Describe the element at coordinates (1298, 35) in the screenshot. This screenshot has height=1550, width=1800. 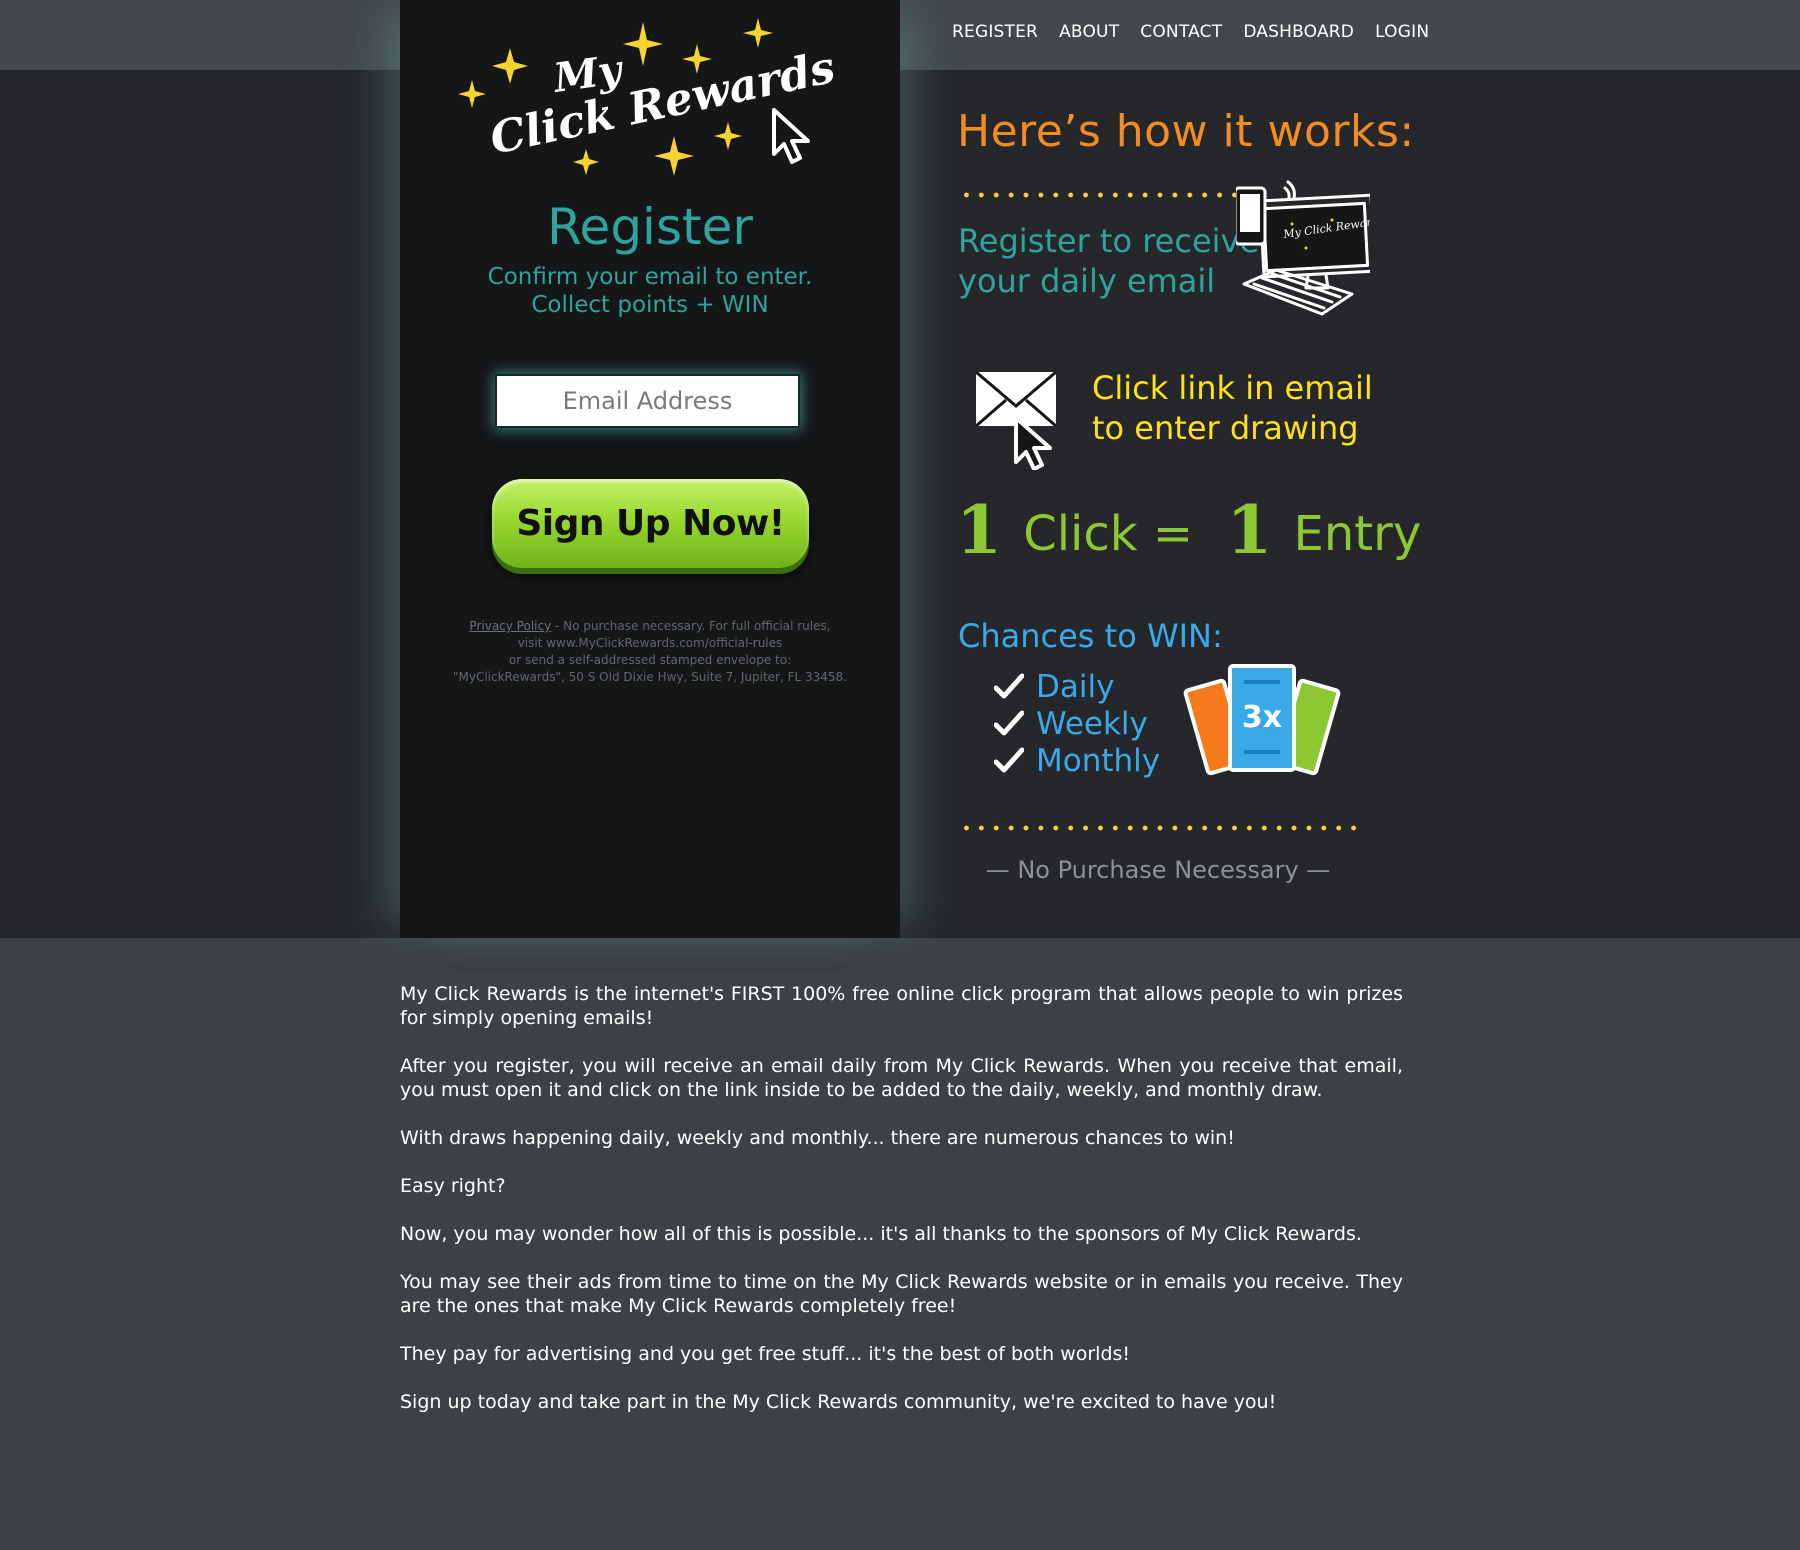
I see `nav-dashboard: DASHBOARD` at that location.